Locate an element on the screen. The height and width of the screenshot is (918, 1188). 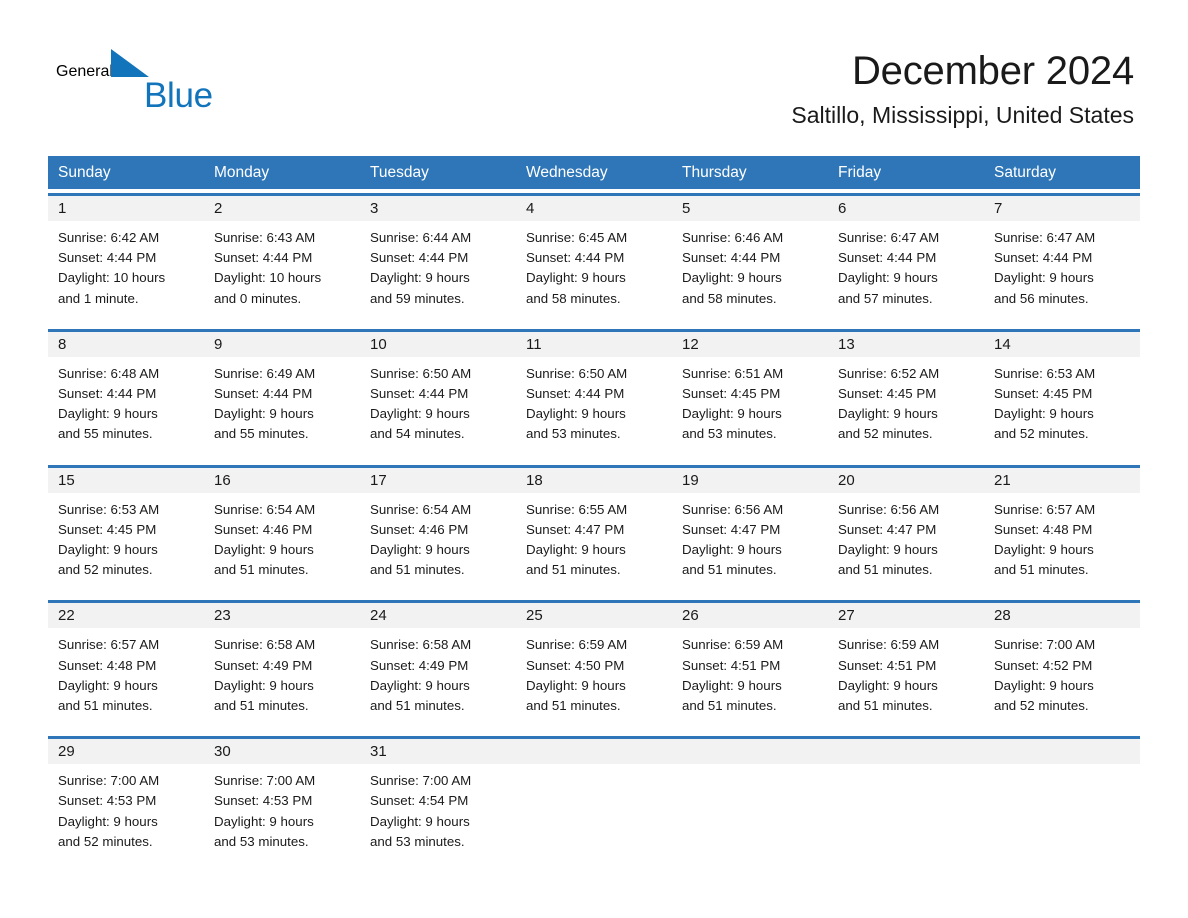
day-number: 24 is located at coordinates (438, 615).